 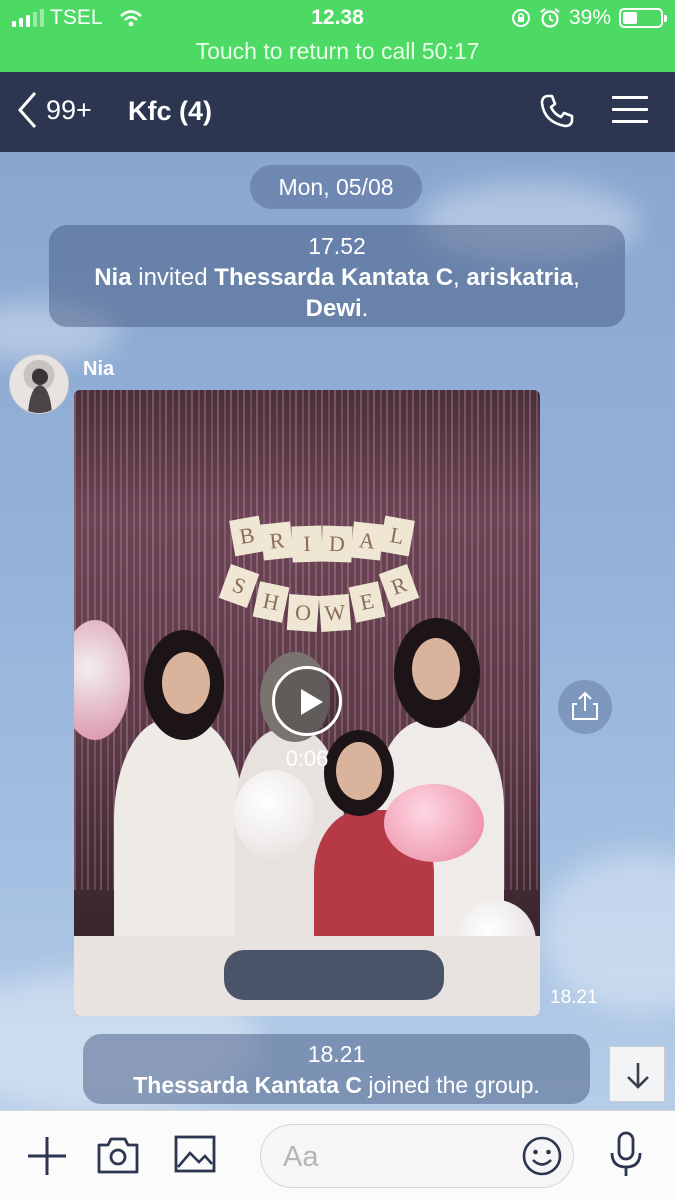 I want to click on image-icon, so click(x=195, y=1154).